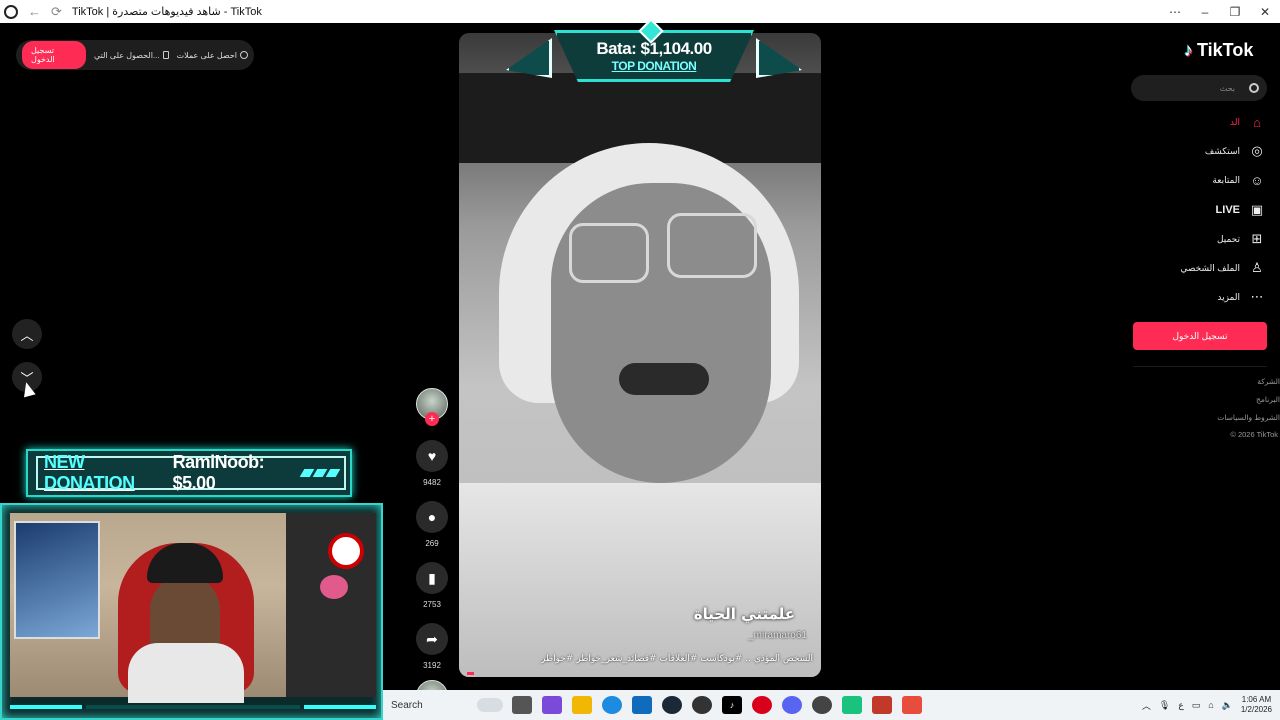  I want to click on mic-icon: 🎙, so click(1164, 705).